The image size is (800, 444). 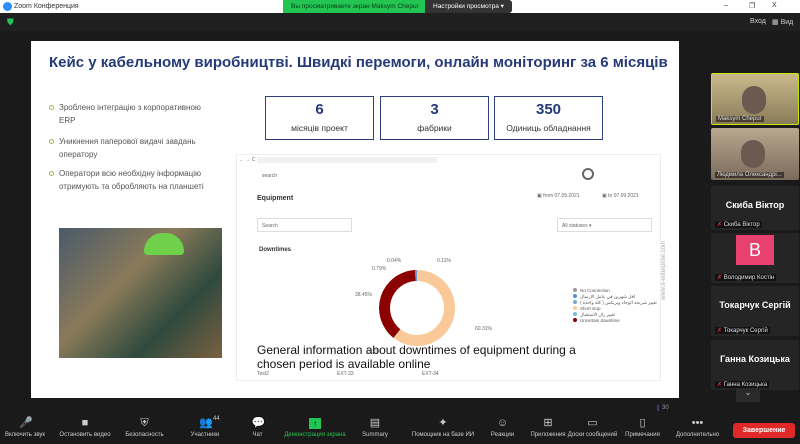 I want to click on stat-box: 350 Одиниць обладнання, so click(x=548, y=118).